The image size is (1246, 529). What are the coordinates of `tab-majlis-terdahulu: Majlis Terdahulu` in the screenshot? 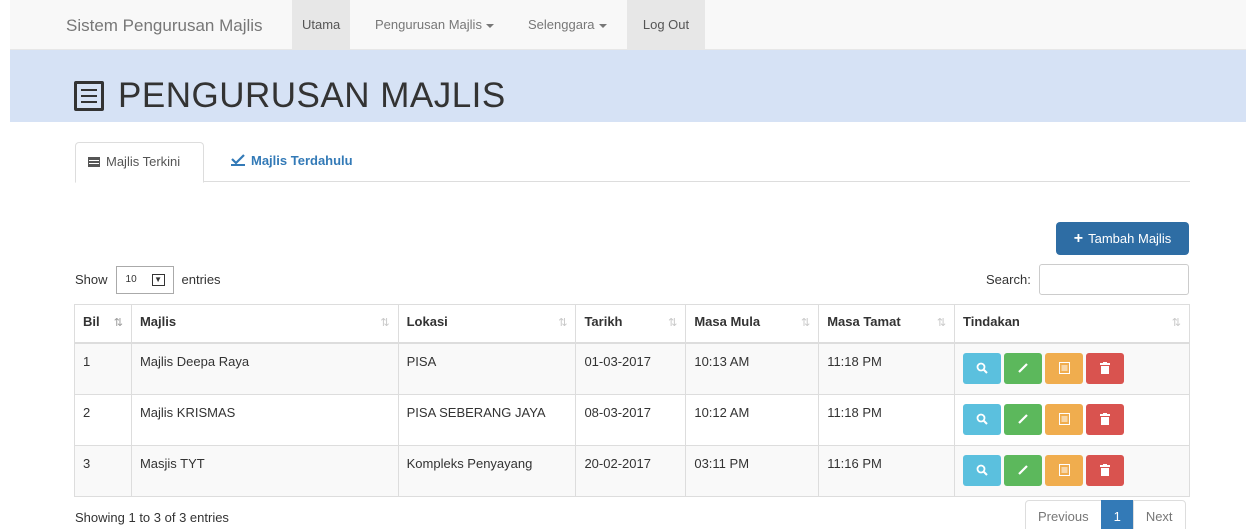 It's located at (292, 162).